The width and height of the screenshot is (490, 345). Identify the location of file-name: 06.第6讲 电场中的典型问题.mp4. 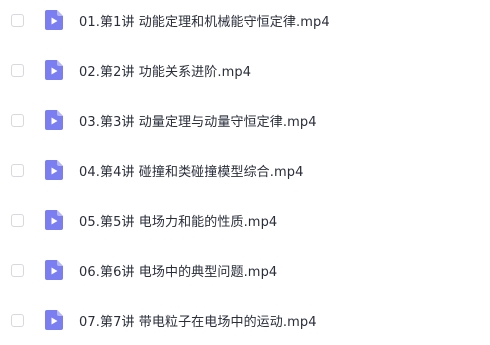
(178, 270).